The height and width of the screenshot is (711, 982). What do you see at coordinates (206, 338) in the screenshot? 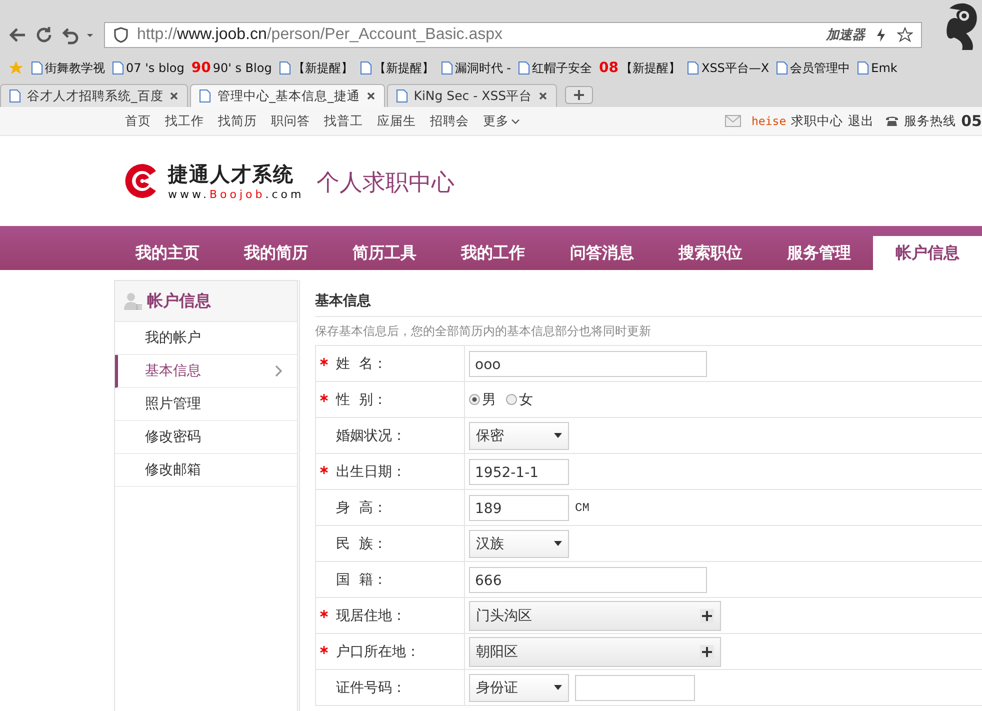
I see `sidebar-item: 我的帐户` at bounding box center [206, 338].